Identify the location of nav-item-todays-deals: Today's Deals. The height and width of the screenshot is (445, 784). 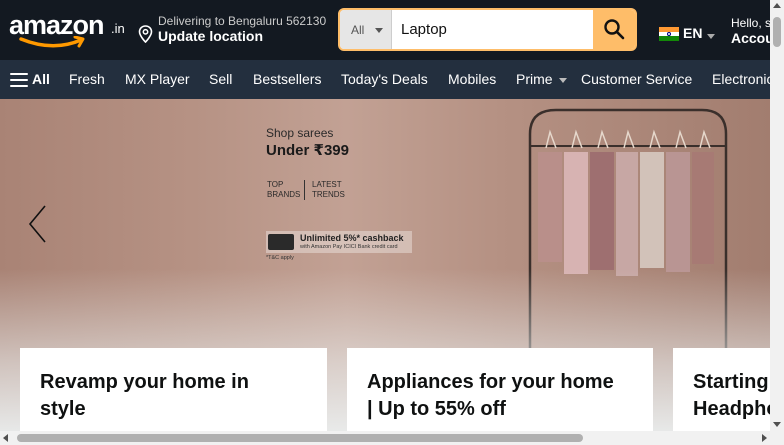
(384, 79).